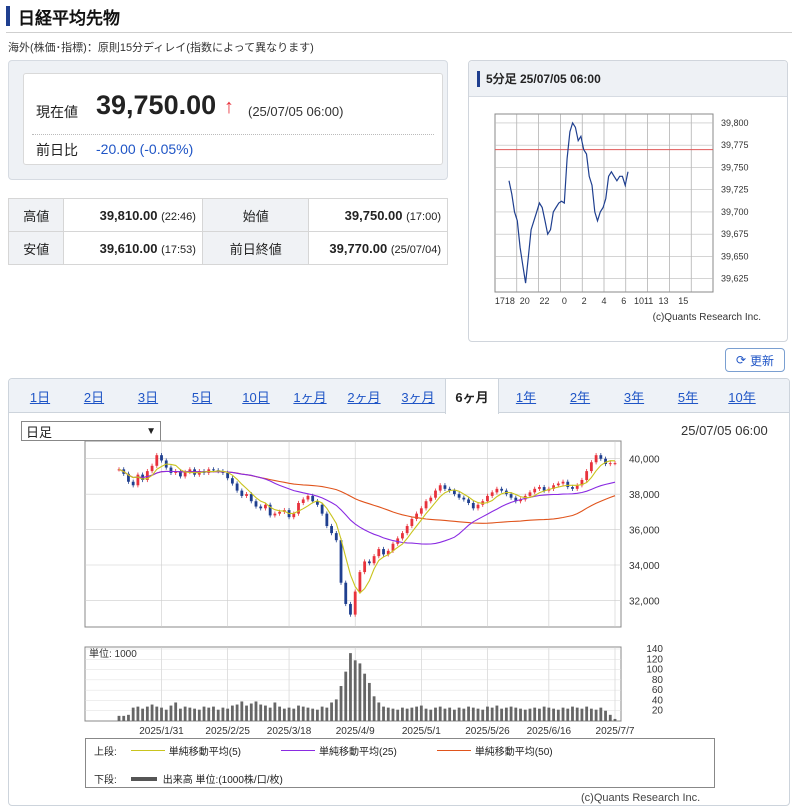  Describe the element at coordinates (735, 167) in the screenshot. I see `intraday-y-tick: 39,750` at that location.